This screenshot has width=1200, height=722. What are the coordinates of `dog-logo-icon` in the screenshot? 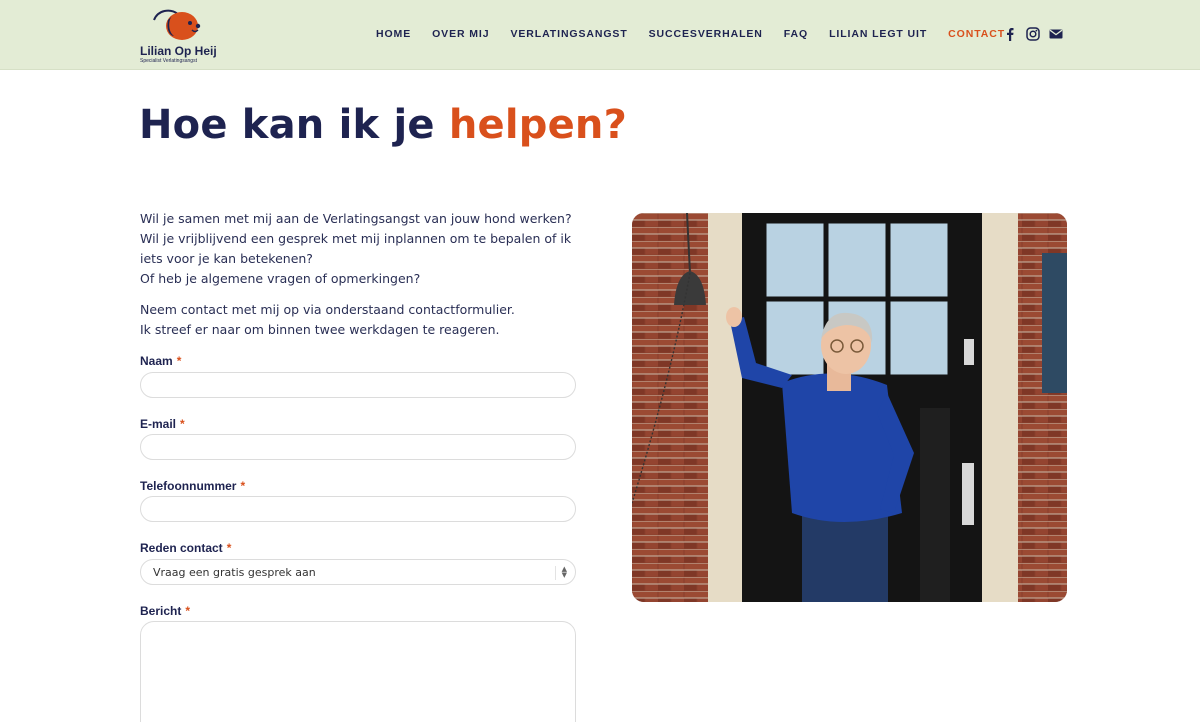 It's located at (177, 24).